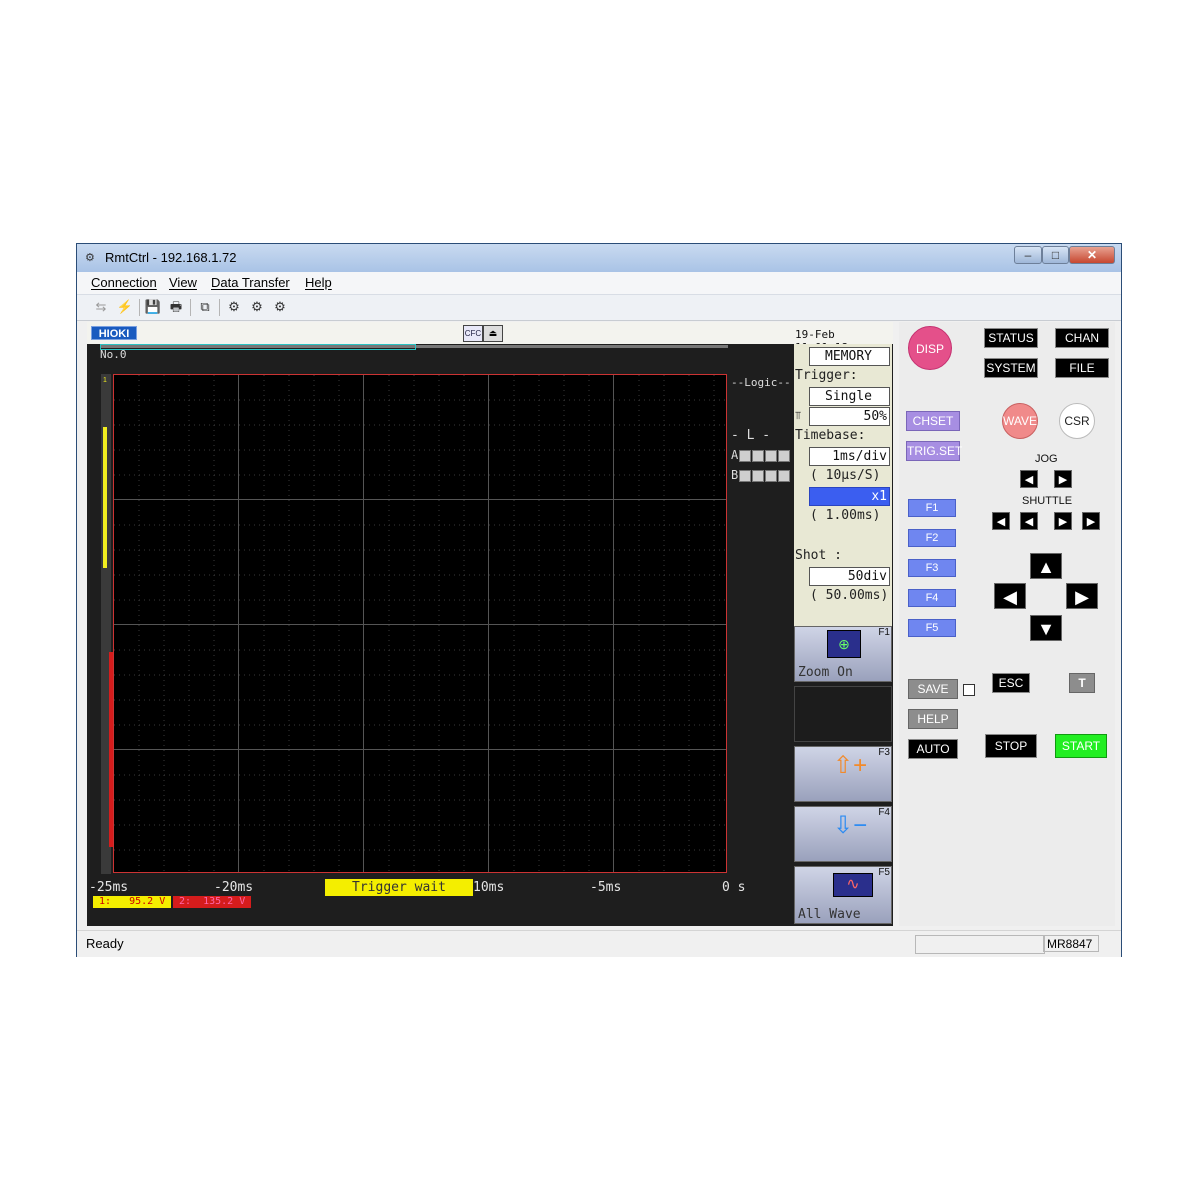 Image resolution: width=1200 pixels, height=1200 pixels. Describe the element at coordinates (930, 348) in the screenshot. I see `disp-button: DISP` at that location.